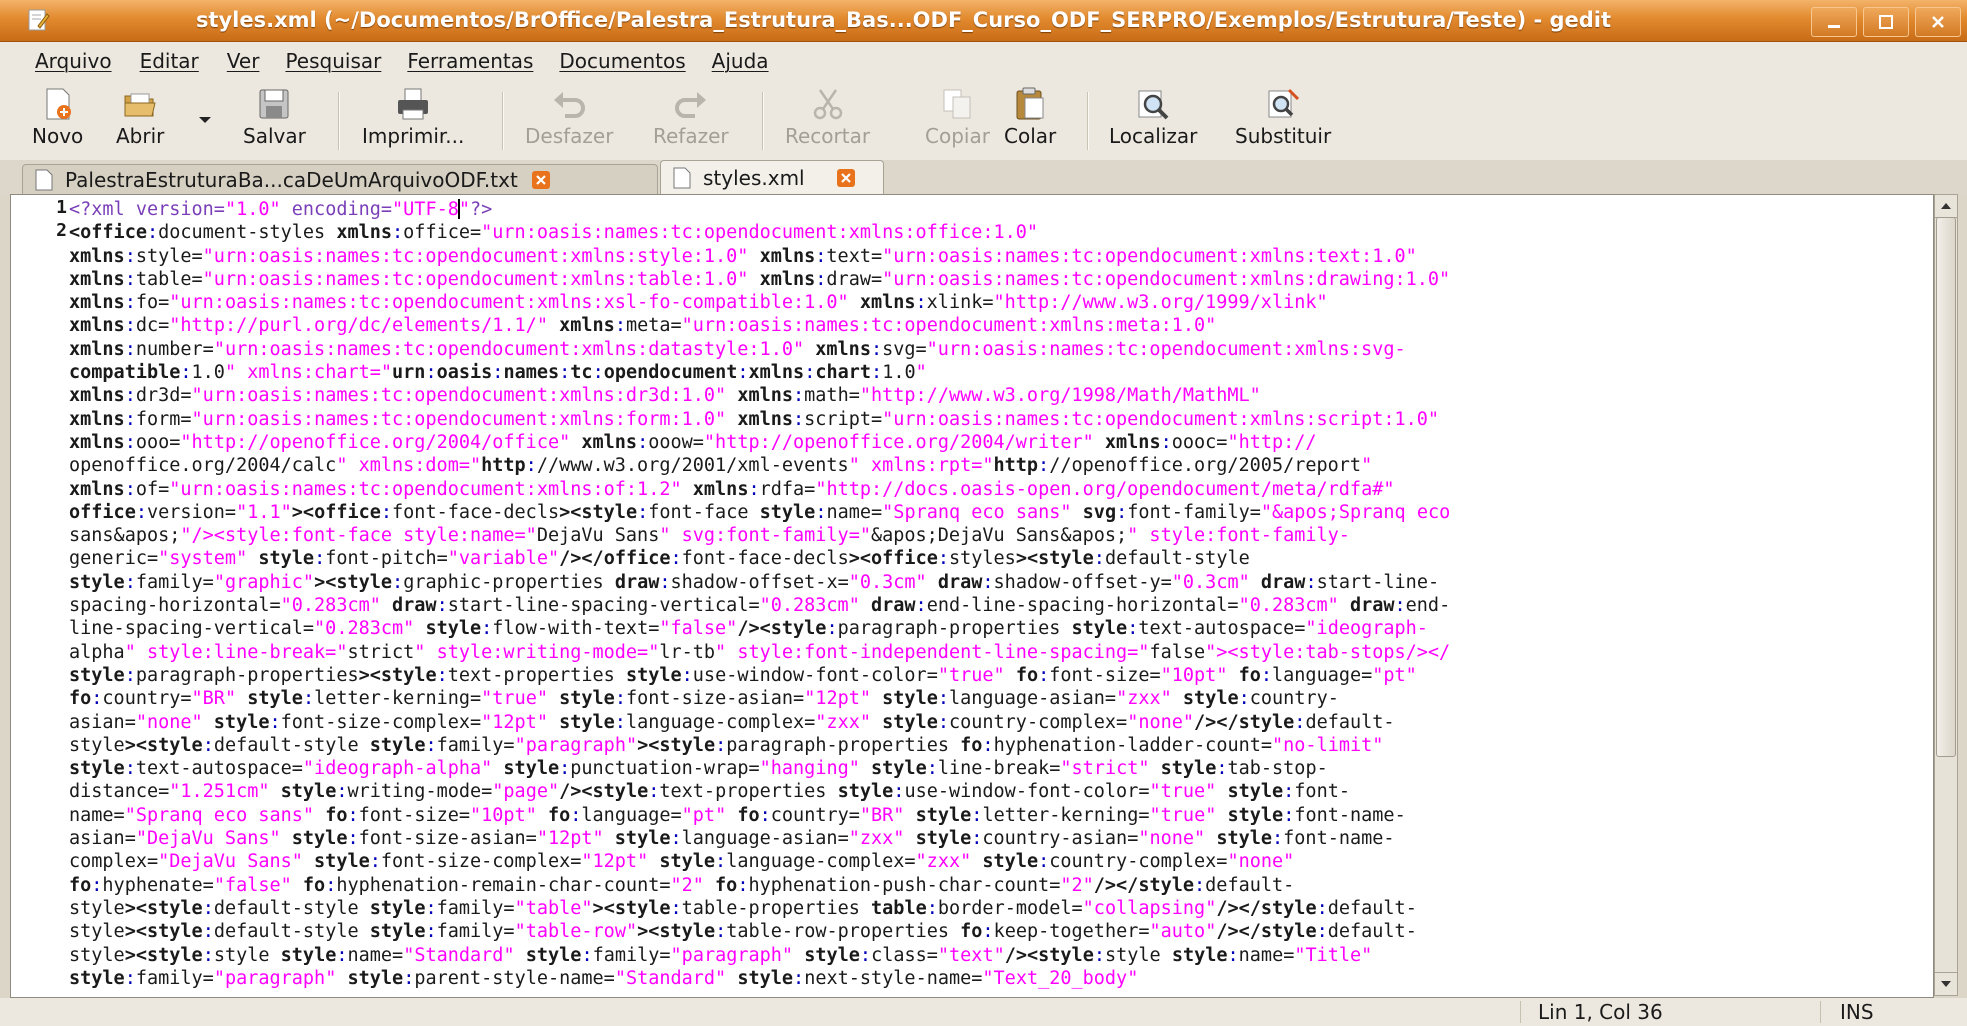  Describe the element at coordinates (827, 121) in the screenshot. I see `cut-button: Recortar` at that location.